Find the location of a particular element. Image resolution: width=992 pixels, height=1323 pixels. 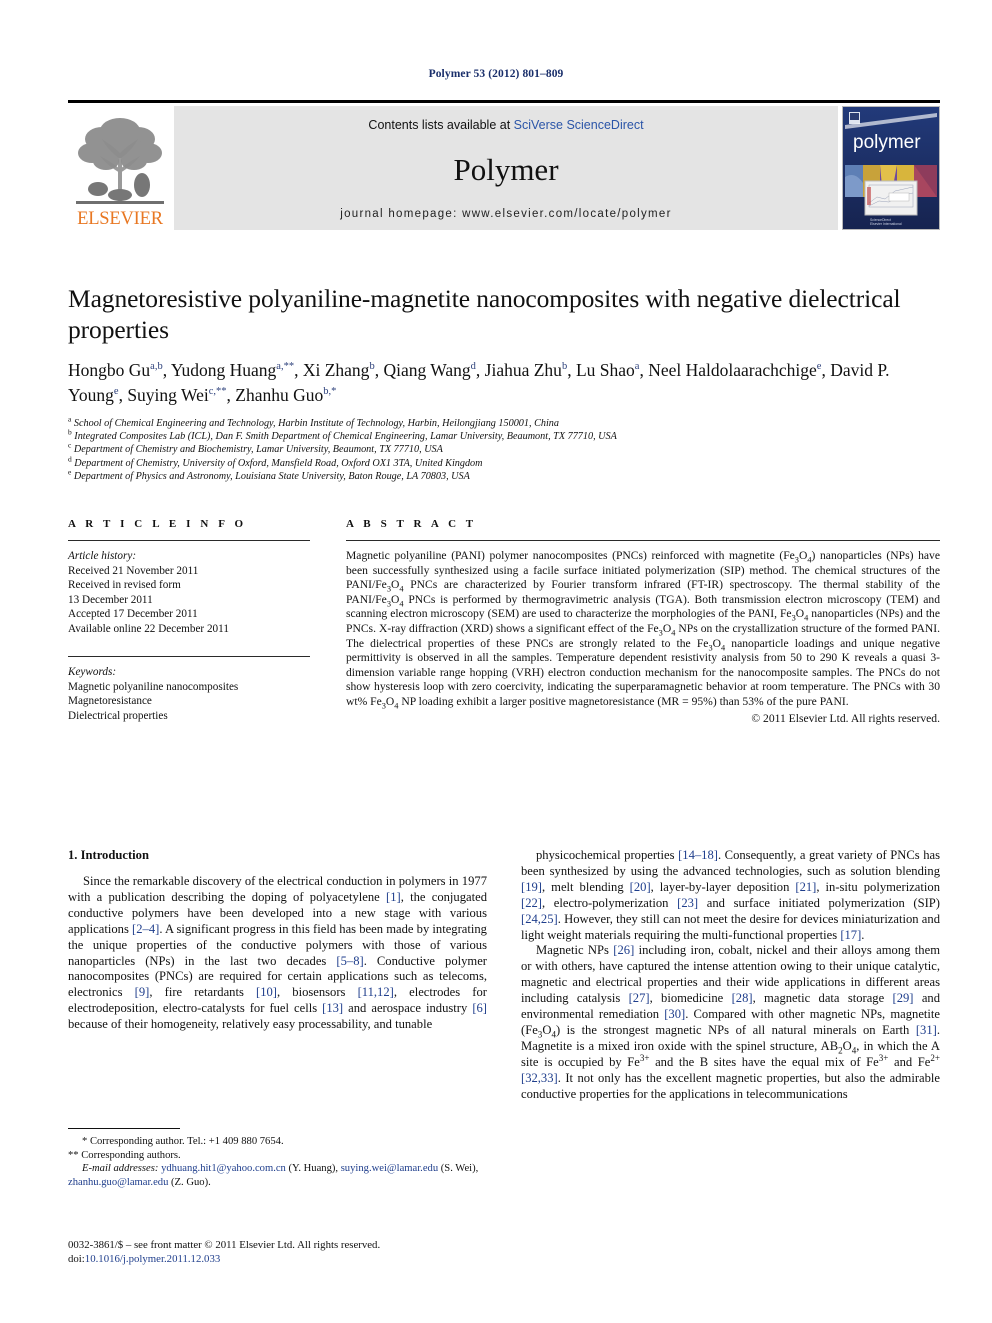

author-name: Yudong Huanga,** is located at coordinates (232, 370).